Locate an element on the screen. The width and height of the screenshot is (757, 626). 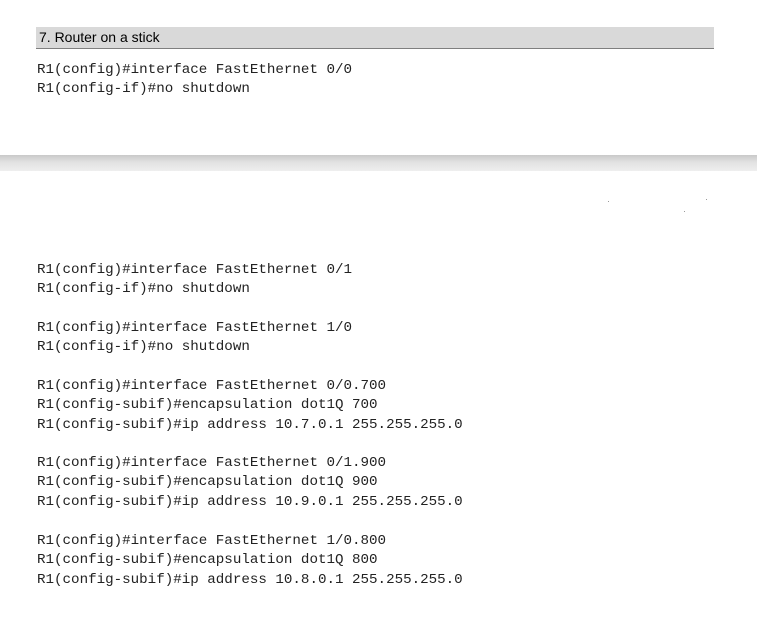
section-title: 7. Router on a stick is located at coordinates (99, 37).